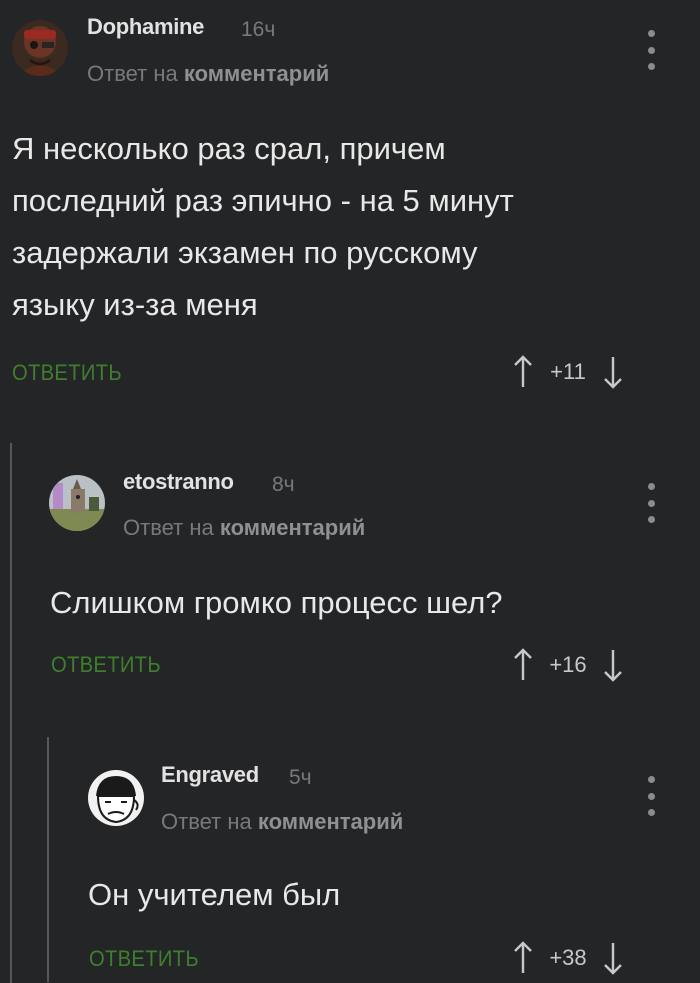 The image size is (700, 983). I want to click on vote-widget: +16, so click(568, 665).